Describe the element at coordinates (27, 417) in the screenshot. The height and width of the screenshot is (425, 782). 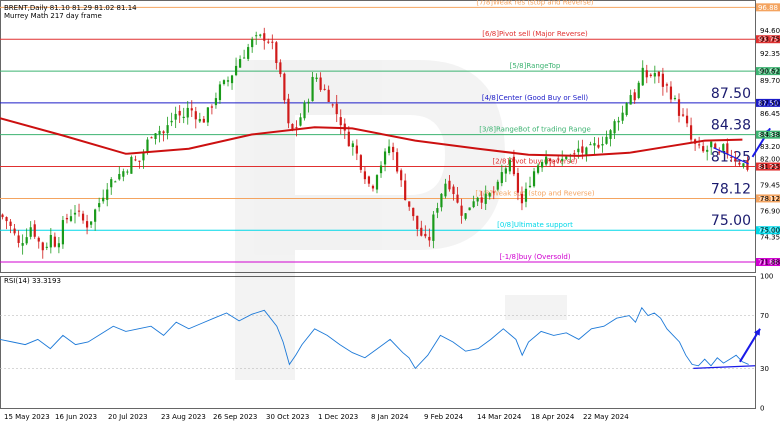
I see `date-tick-label: 15 May 2023` at that location.